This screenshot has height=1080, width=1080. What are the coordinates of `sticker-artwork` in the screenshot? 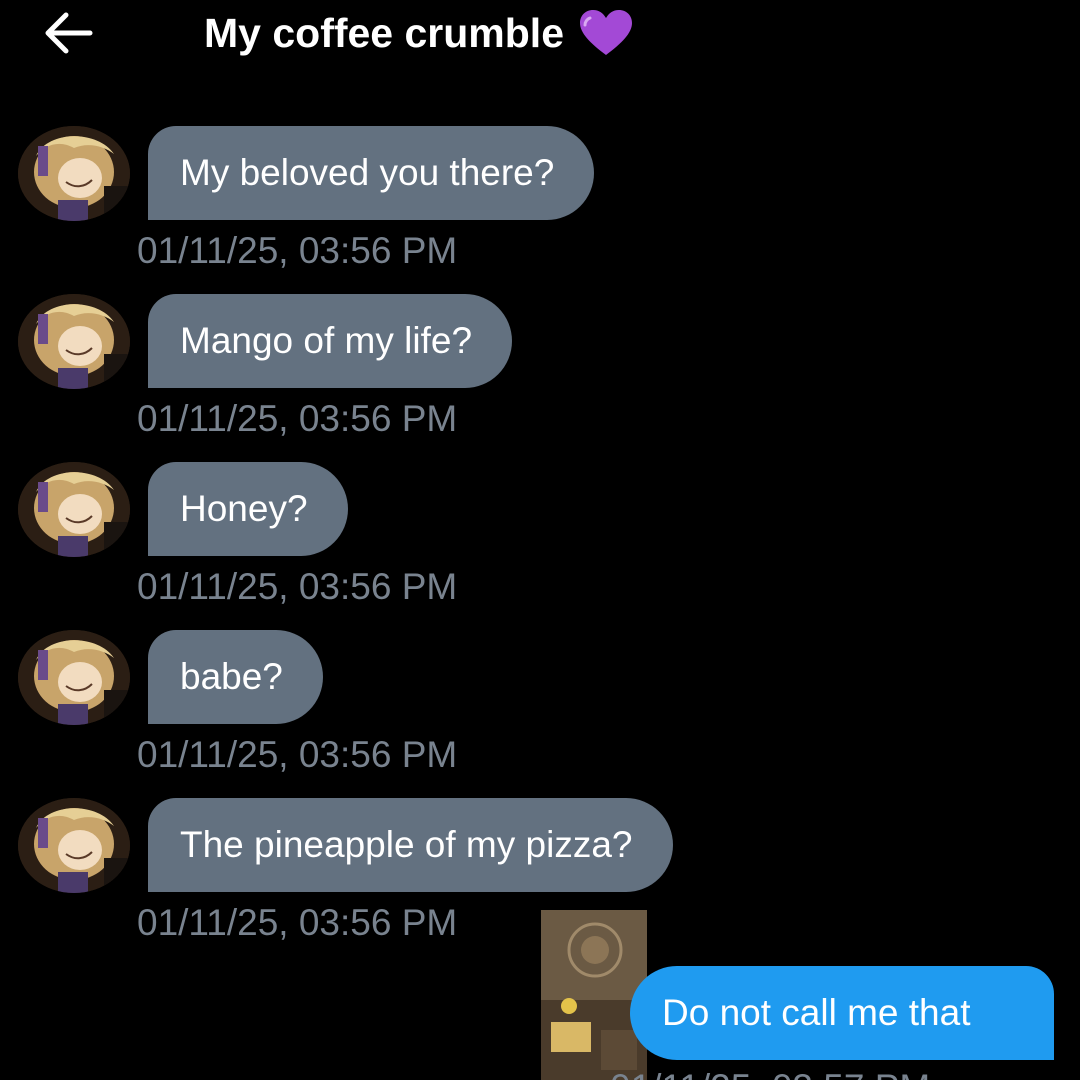 It's located at (594, 995).